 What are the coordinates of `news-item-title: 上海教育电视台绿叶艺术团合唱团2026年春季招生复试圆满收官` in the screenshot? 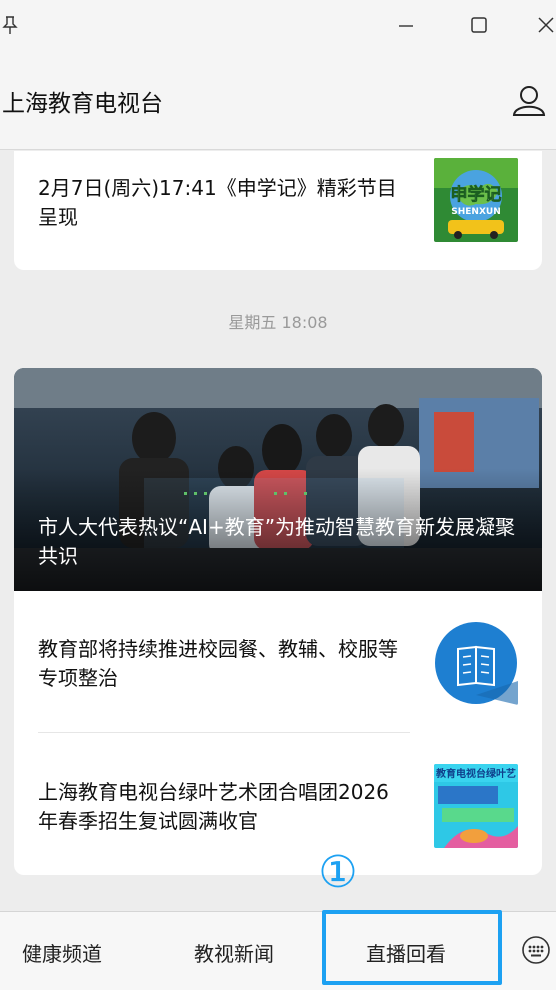 It's located at (223, 807).